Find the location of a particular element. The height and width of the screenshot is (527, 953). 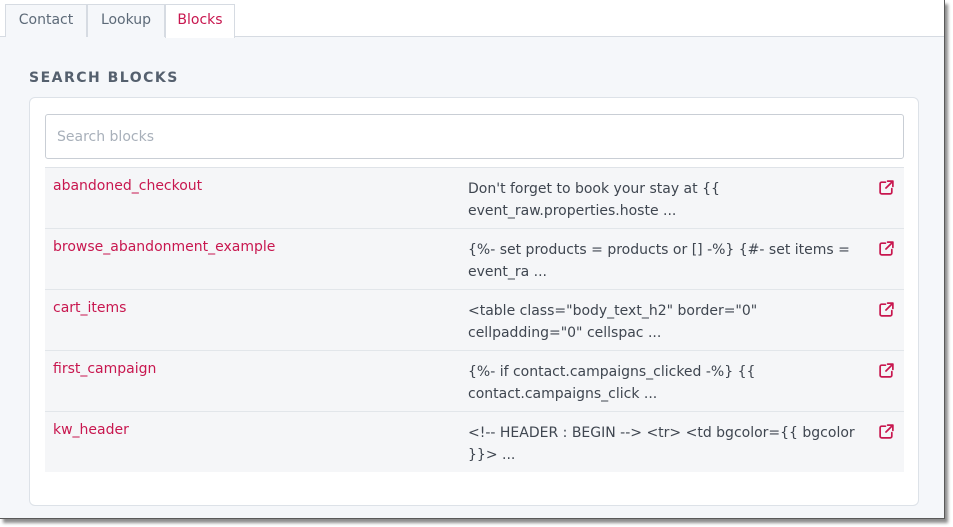

search-blocks-input is located at coordinates (474, 136).